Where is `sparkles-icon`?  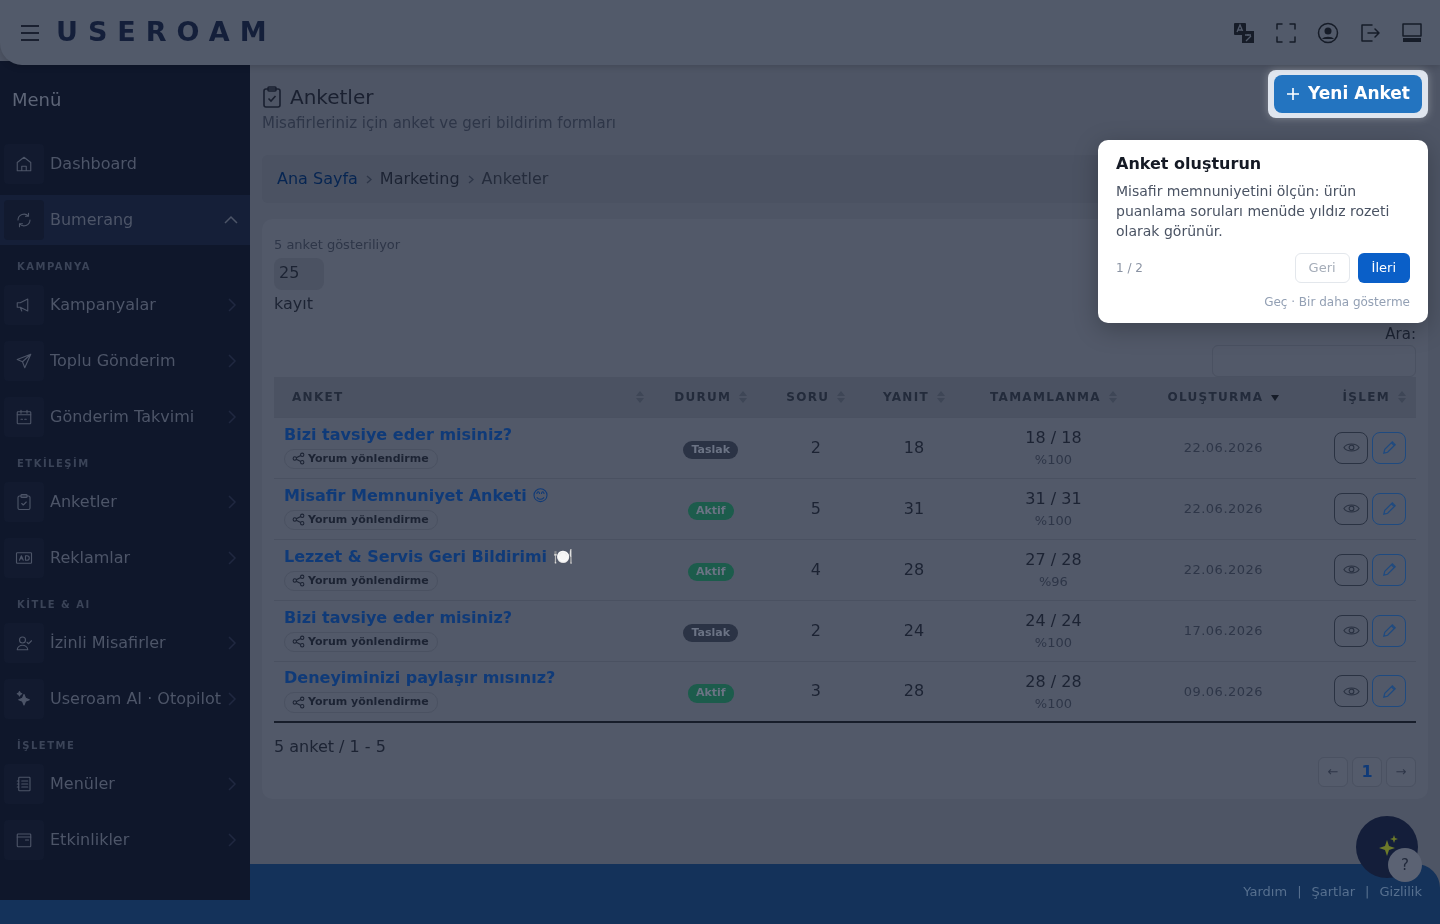 sparkles-icon is located at coordinates (24, 699).